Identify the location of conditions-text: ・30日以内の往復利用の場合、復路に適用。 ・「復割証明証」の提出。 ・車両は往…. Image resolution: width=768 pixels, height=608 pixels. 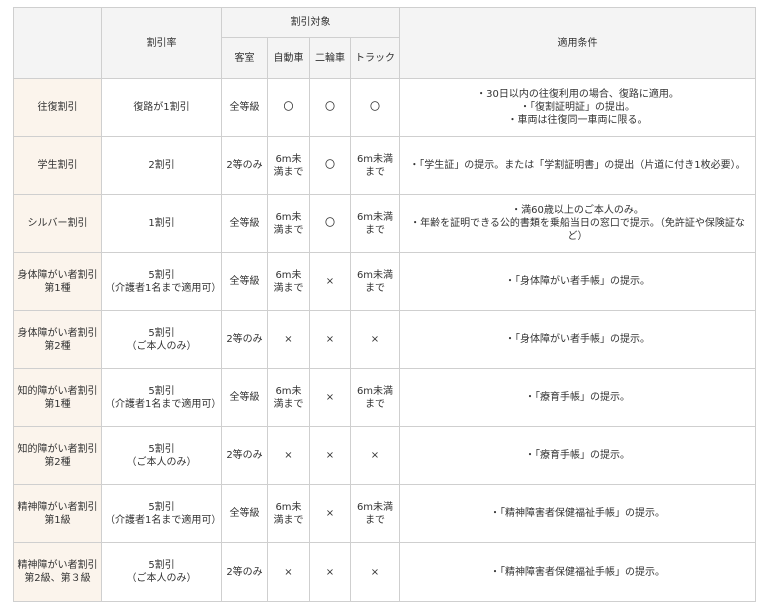
(577, 107).